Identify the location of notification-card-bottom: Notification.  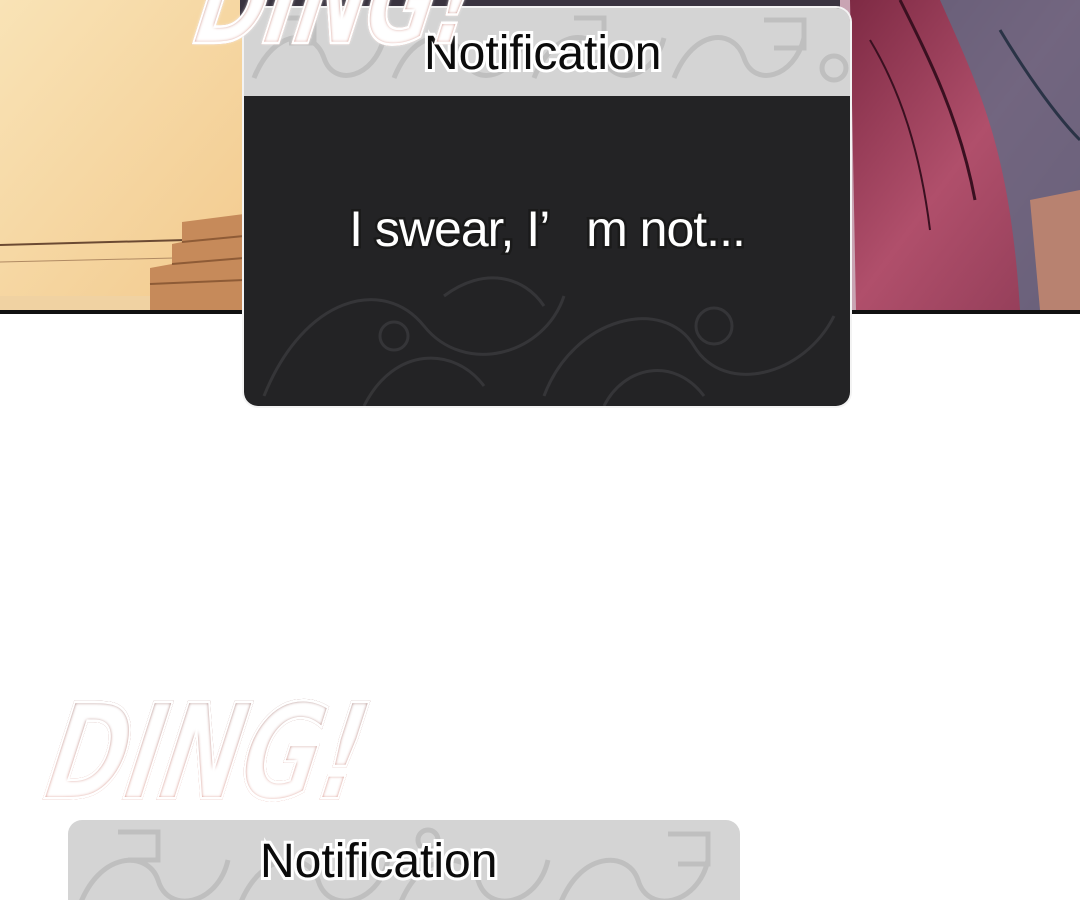
(404, 860).